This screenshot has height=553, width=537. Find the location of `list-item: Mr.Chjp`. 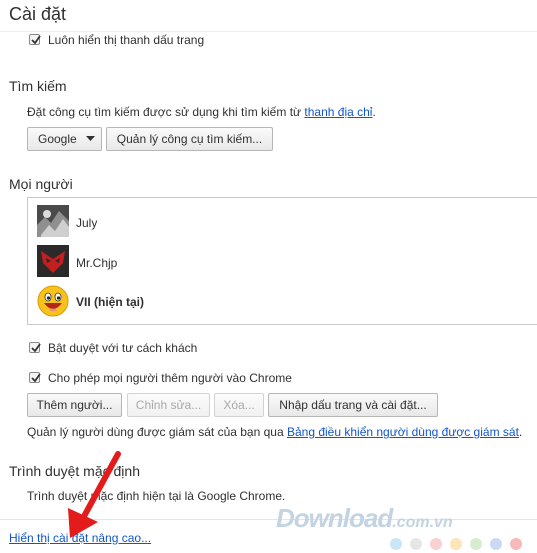

list-item: Mr.Chjp is located at coordinates (282, 261).